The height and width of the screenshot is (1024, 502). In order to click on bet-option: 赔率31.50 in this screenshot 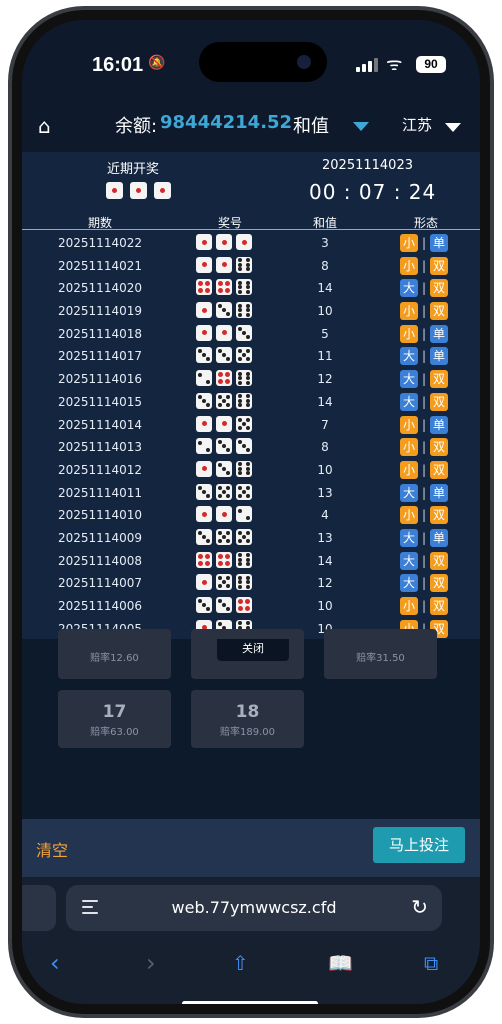, I will do `click(380, 654)`.